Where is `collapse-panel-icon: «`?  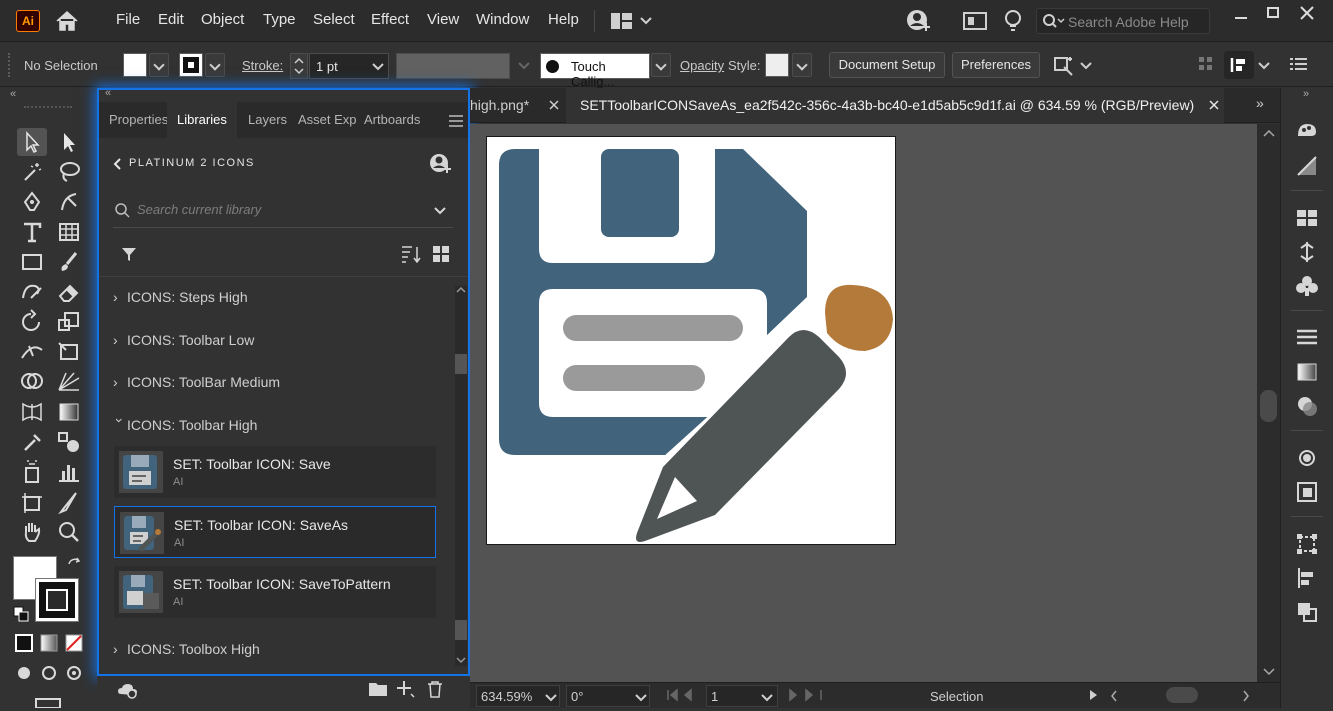
collapse-panel-icon: « is located at coordinates (108, 93).